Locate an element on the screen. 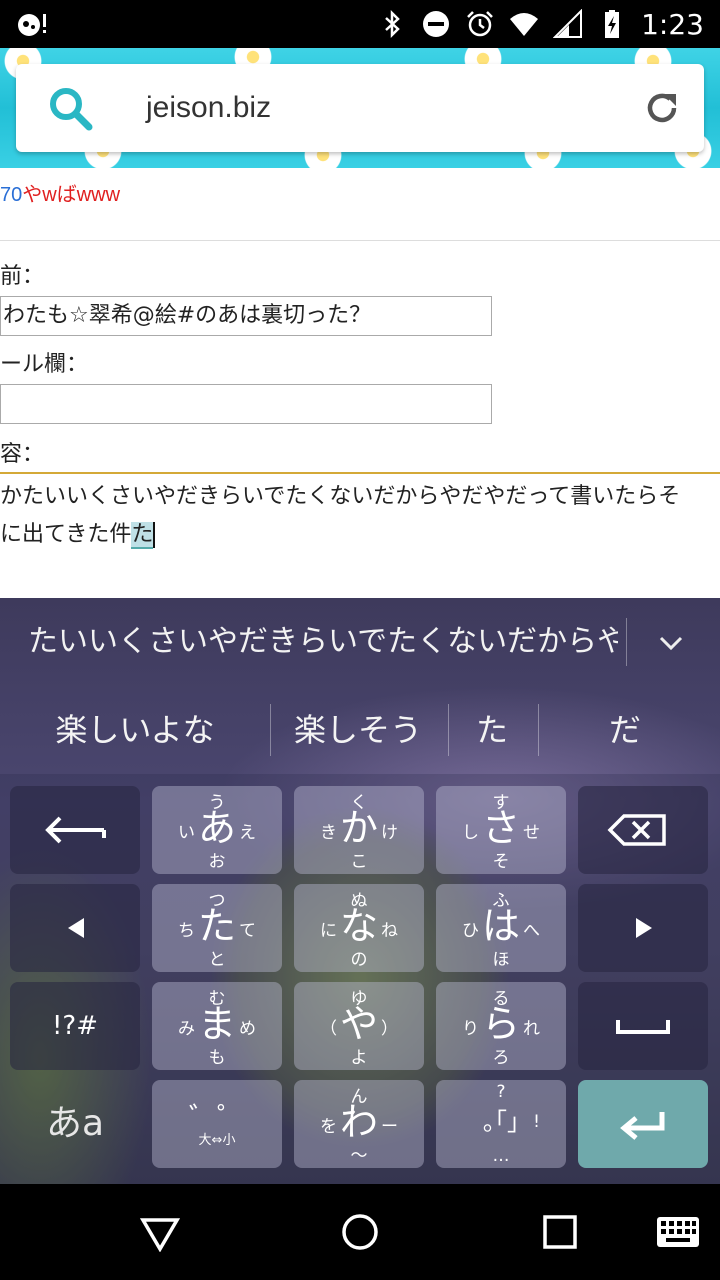 This screenshot has height=1280, width=720. flick-down: ～ is located at coordinates (359, 1156).